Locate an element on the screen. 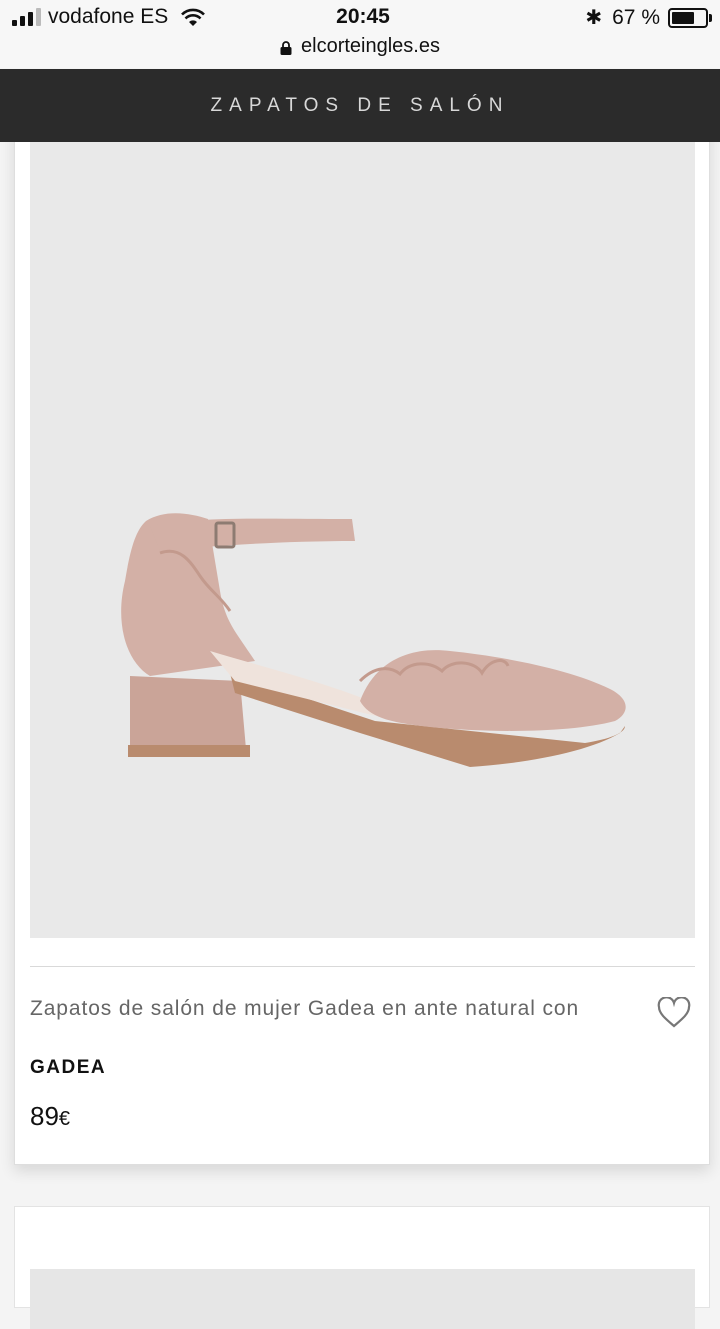  battery-icon is located at coordinates (690, 17).